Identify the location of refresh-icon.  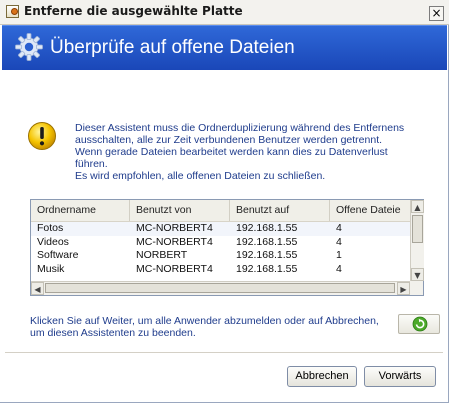
(420, 324).